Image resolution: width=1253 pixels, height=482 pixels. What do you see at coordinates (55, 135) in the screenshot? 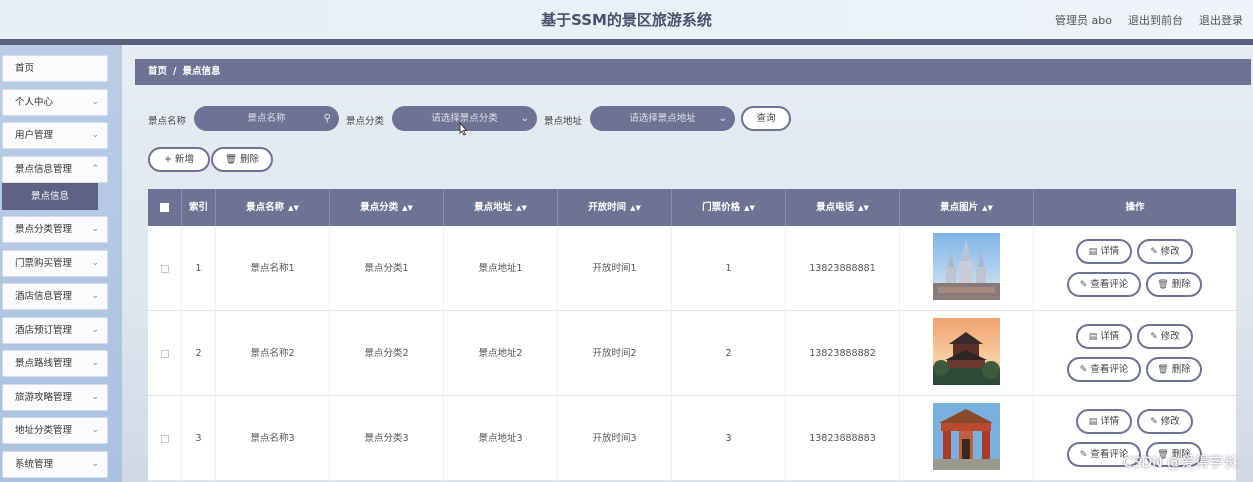
I see `sidebar-item-users: 用户管理 ⌄` at bounding box center [55, 135].